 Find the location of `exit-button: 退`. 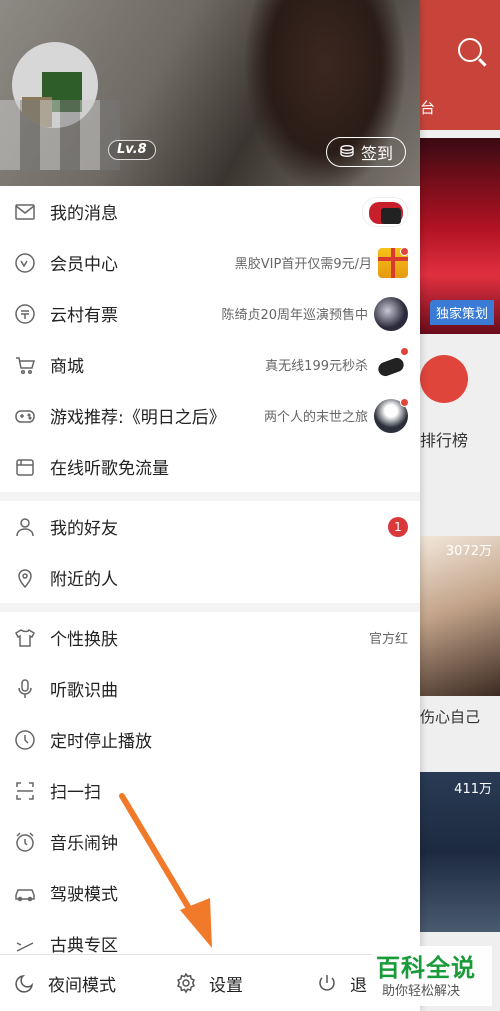

exit-button: 退 is located at coordinates (341, 983).